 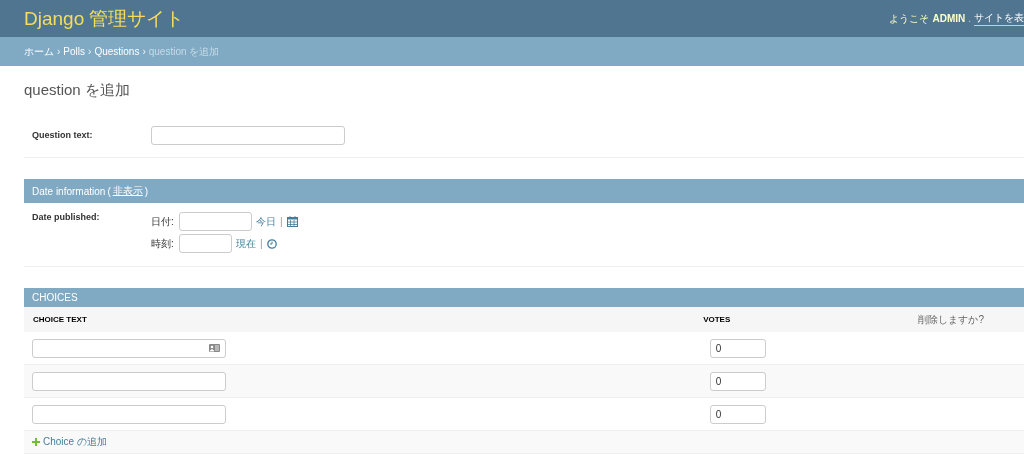 What do you see at coordinates (146, 191) in the screenshot?
I see `paren: )` at bounding box center [146, 191].